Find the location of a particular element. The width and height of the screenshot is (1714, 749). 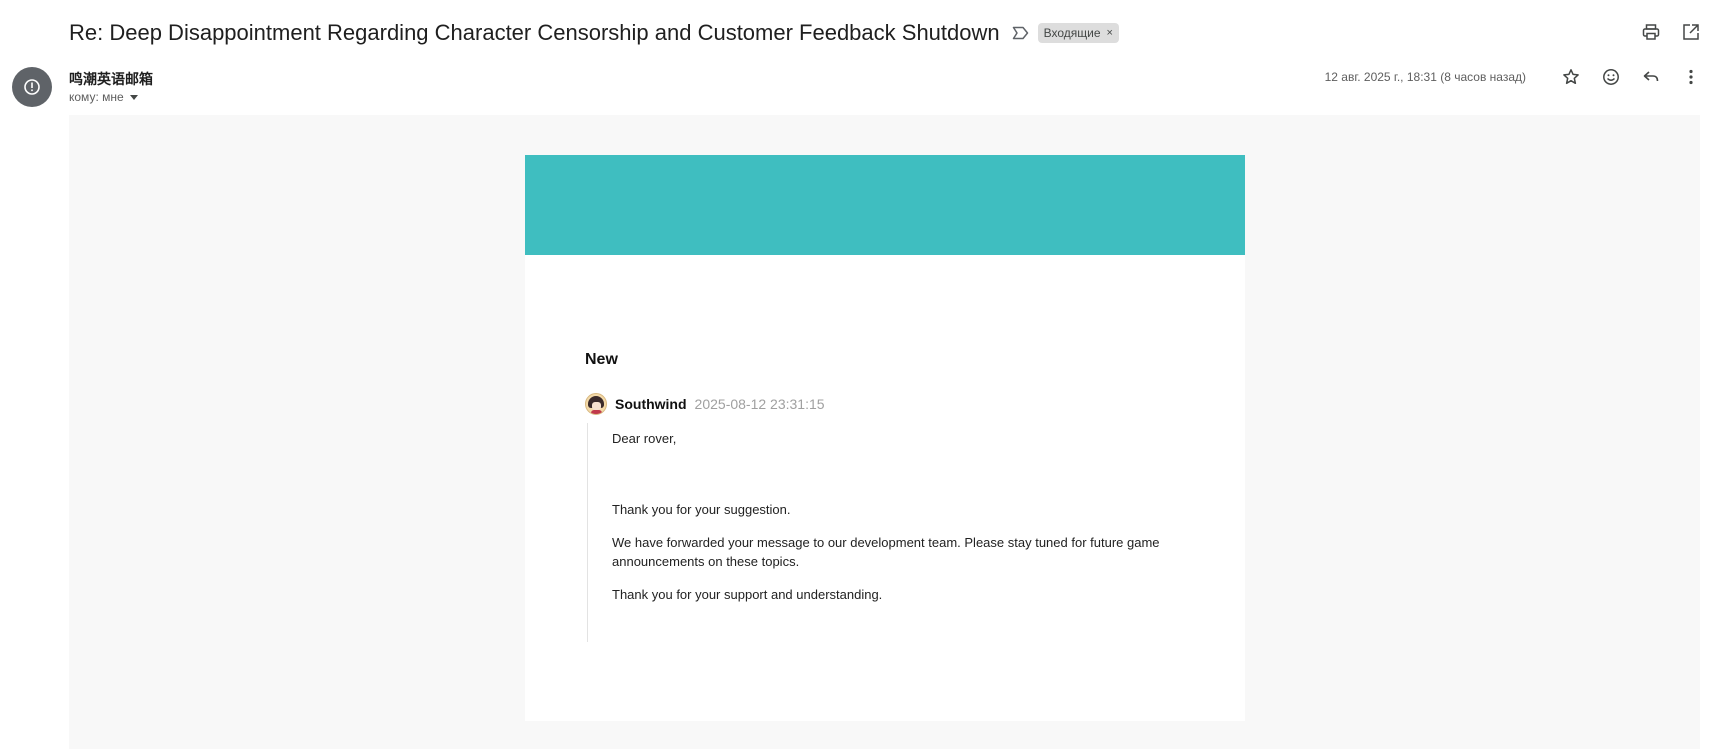

message-actions: 12 авг. 2025 г., 18:31 (8 часов назад) is located at coordinates (1513, 77).